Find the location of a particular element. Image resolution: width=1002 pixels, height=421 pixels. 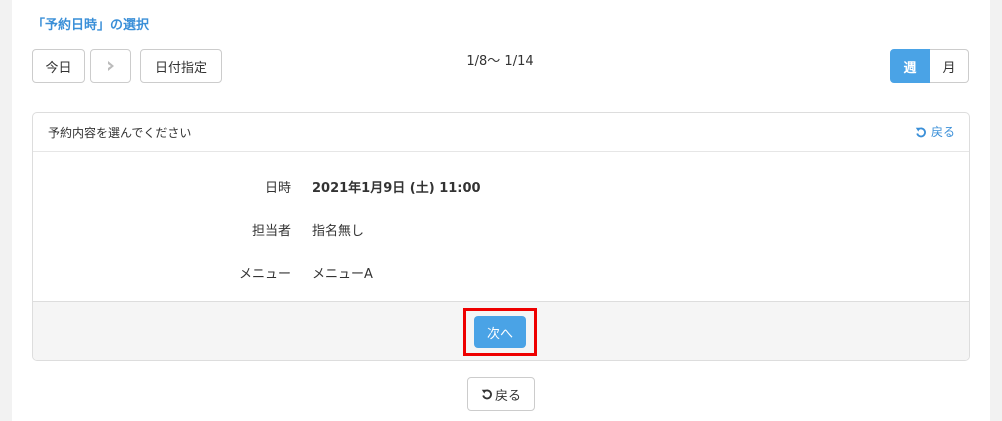

next-button: 次へ is located at coordinates (500, 332).